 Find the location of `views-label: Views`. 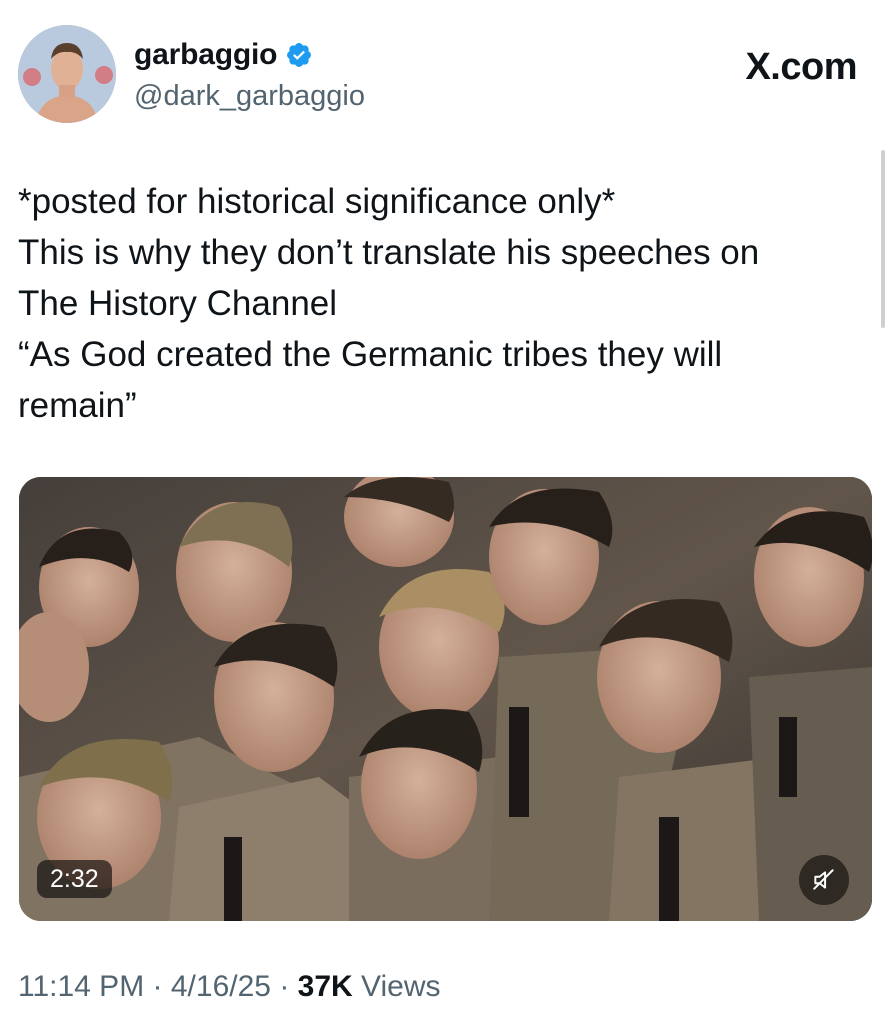

views-label: Views is located at coordinates (400, 986).